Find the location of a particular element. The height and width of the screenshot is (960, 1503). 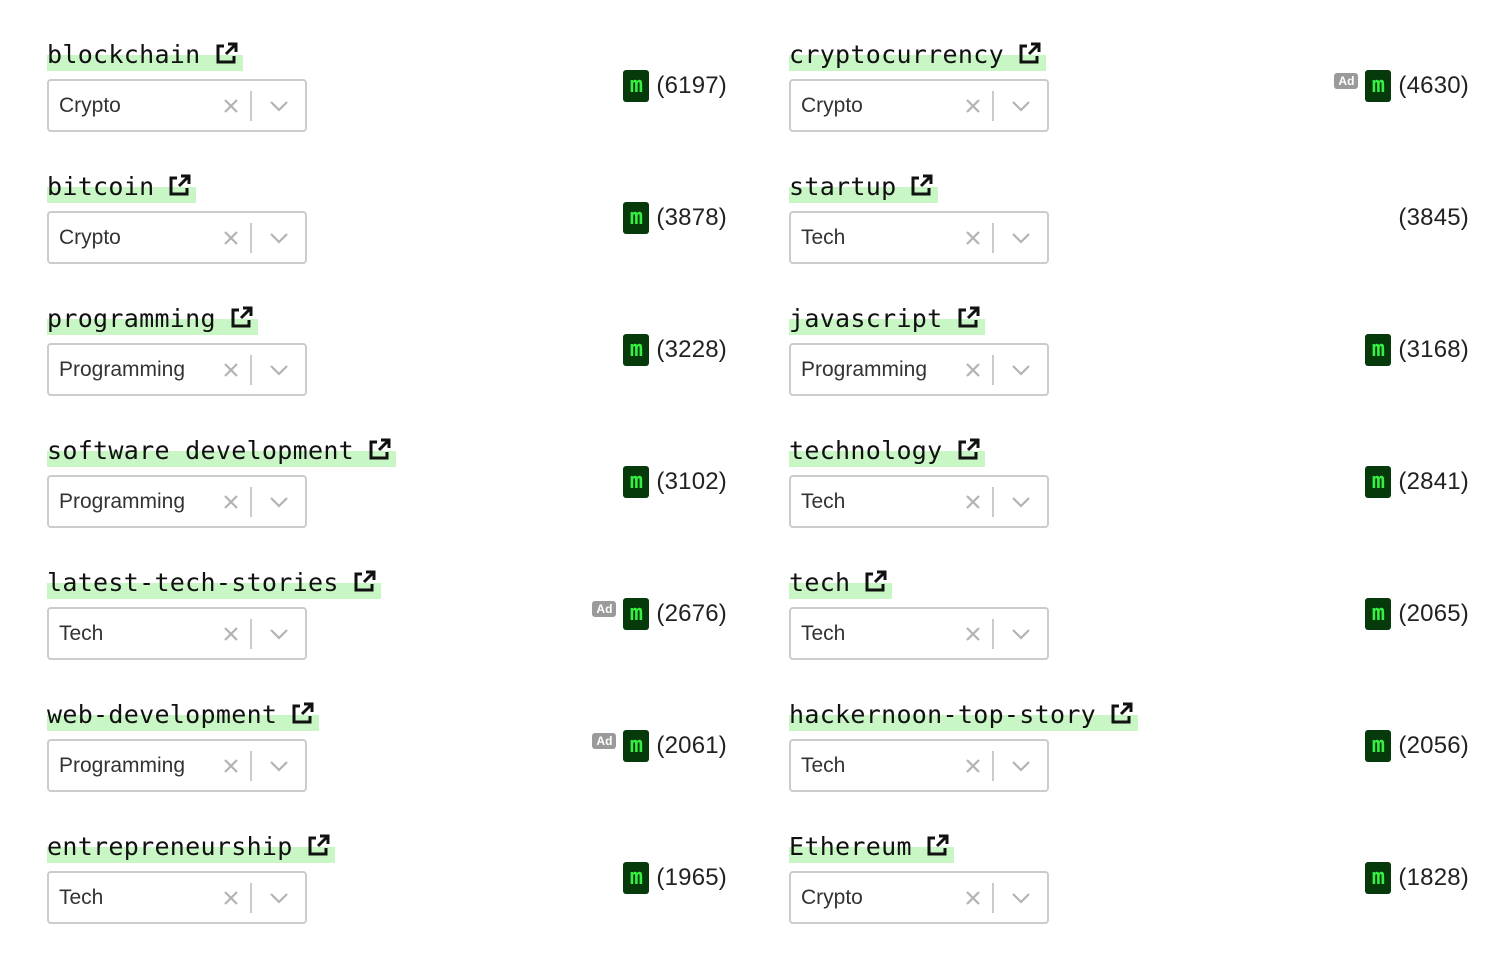

tag-name-link: web-development is located at coordinates (162, 714).